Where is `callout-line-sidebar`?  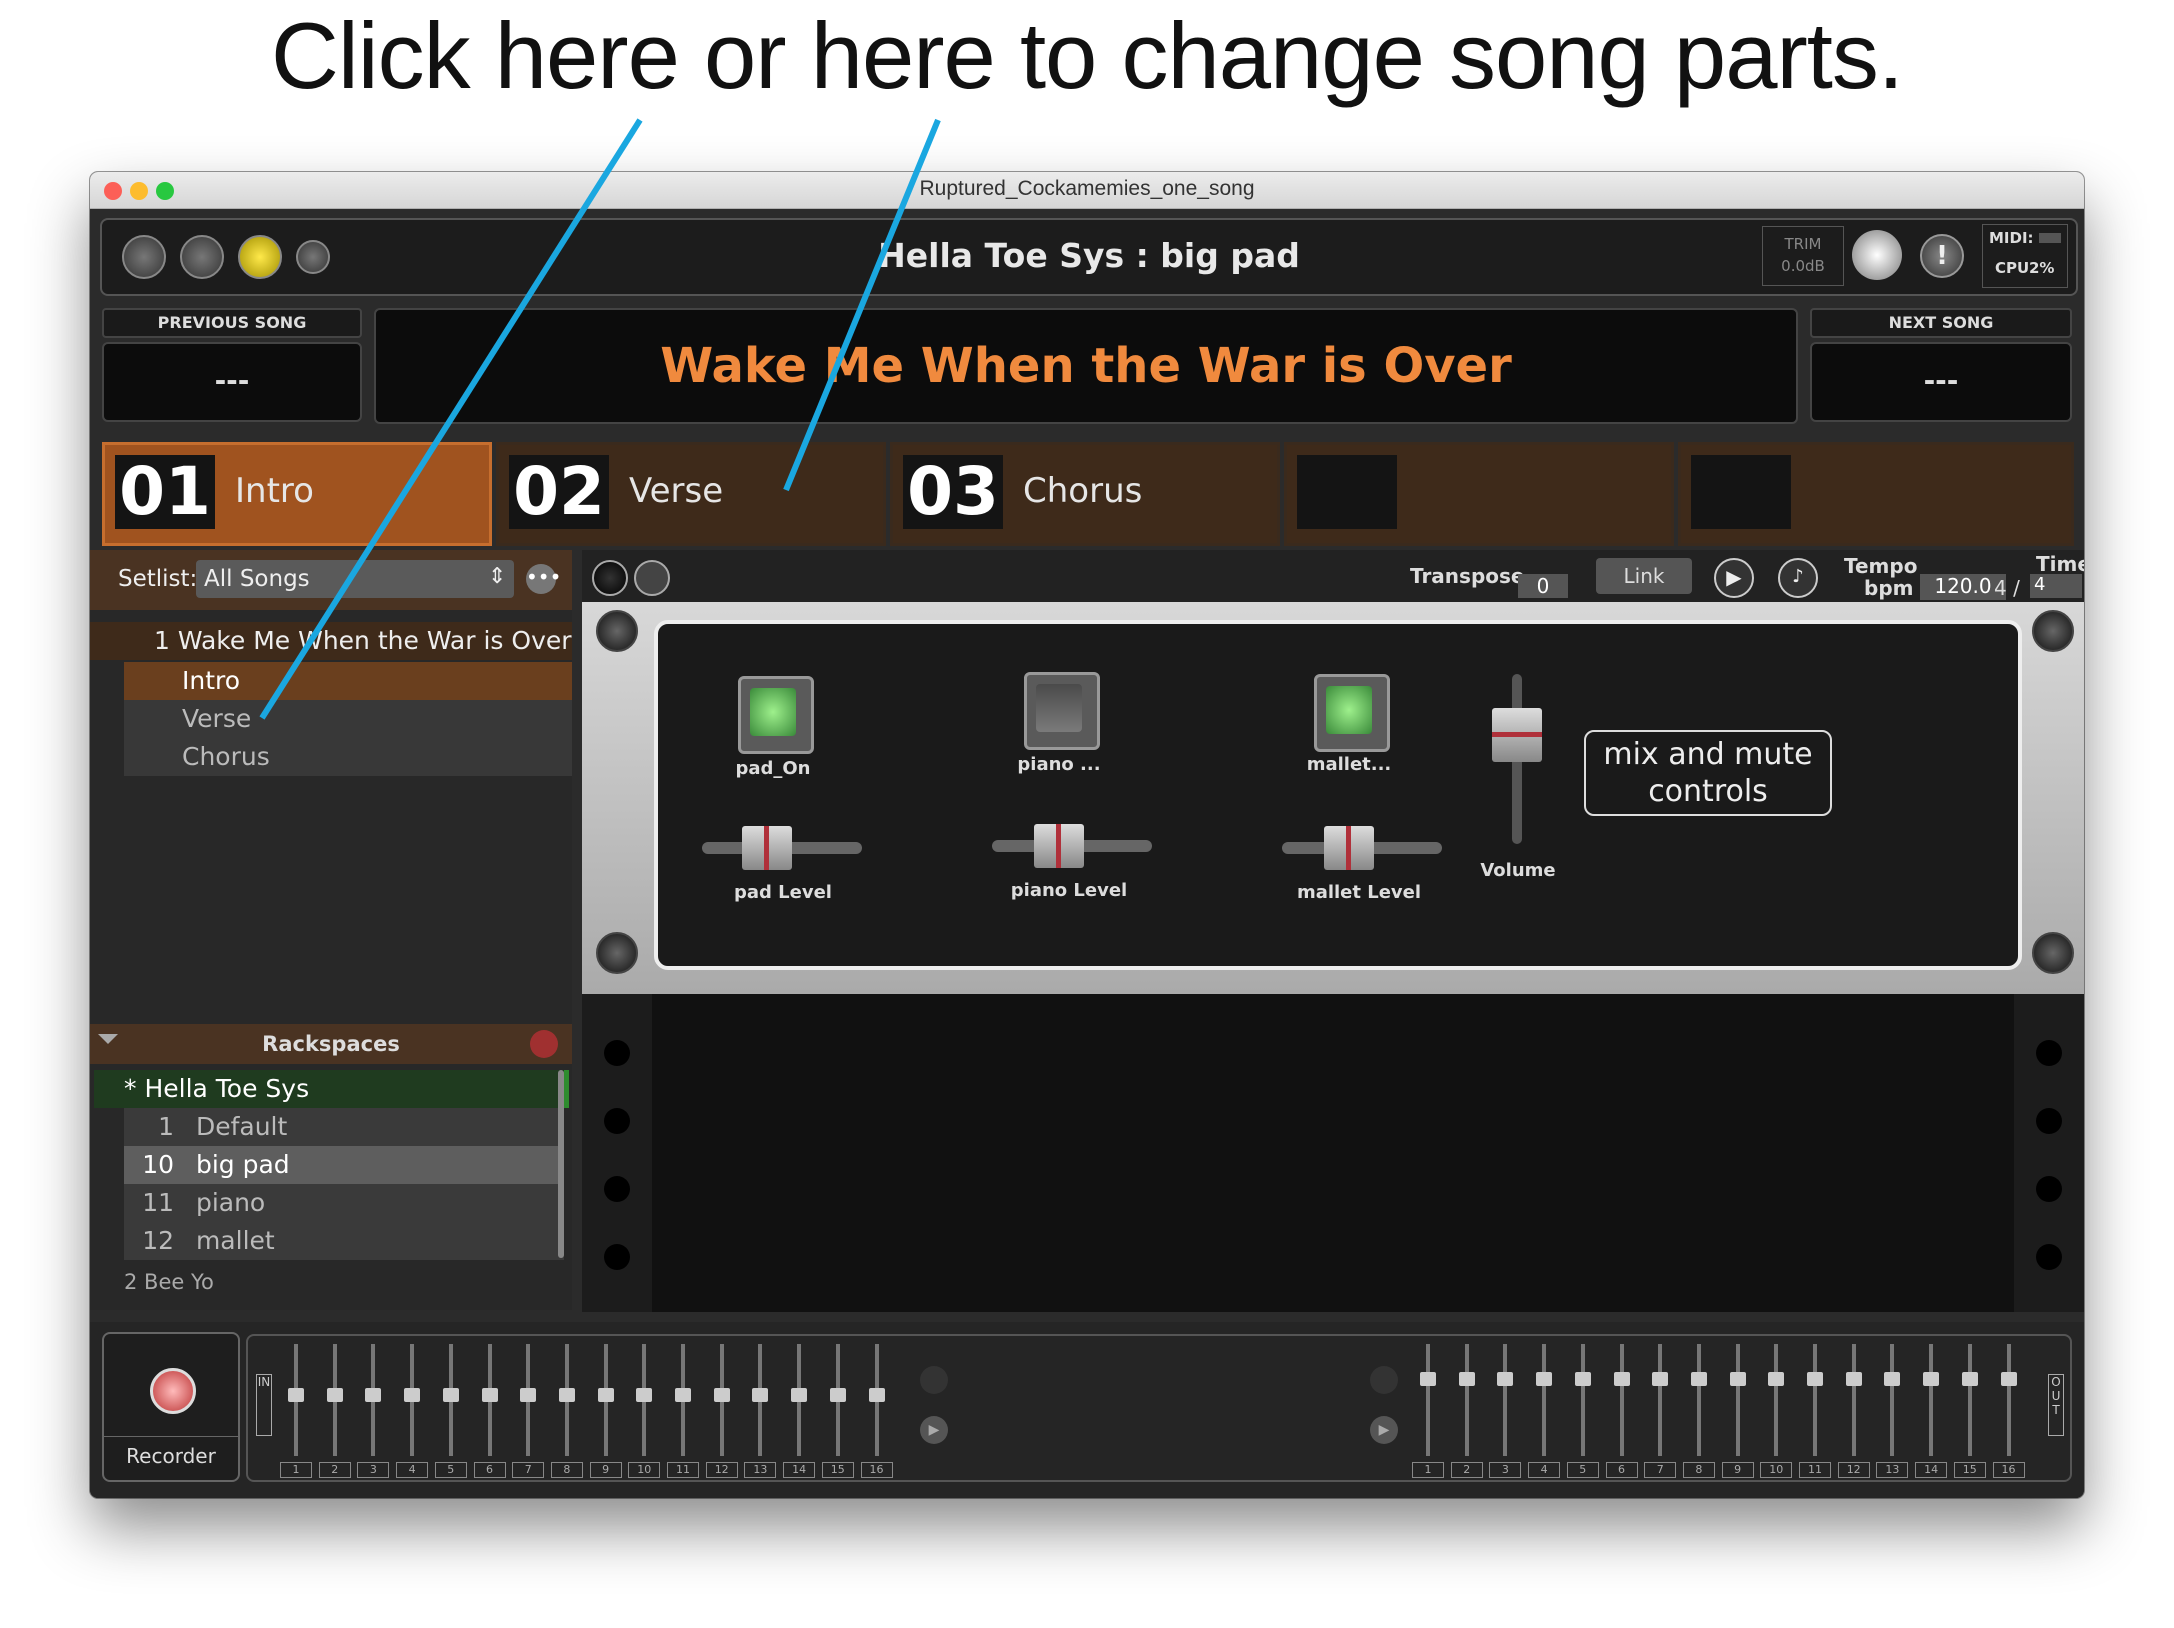
callout-line-sidebar is located at coordinates (451, 419).